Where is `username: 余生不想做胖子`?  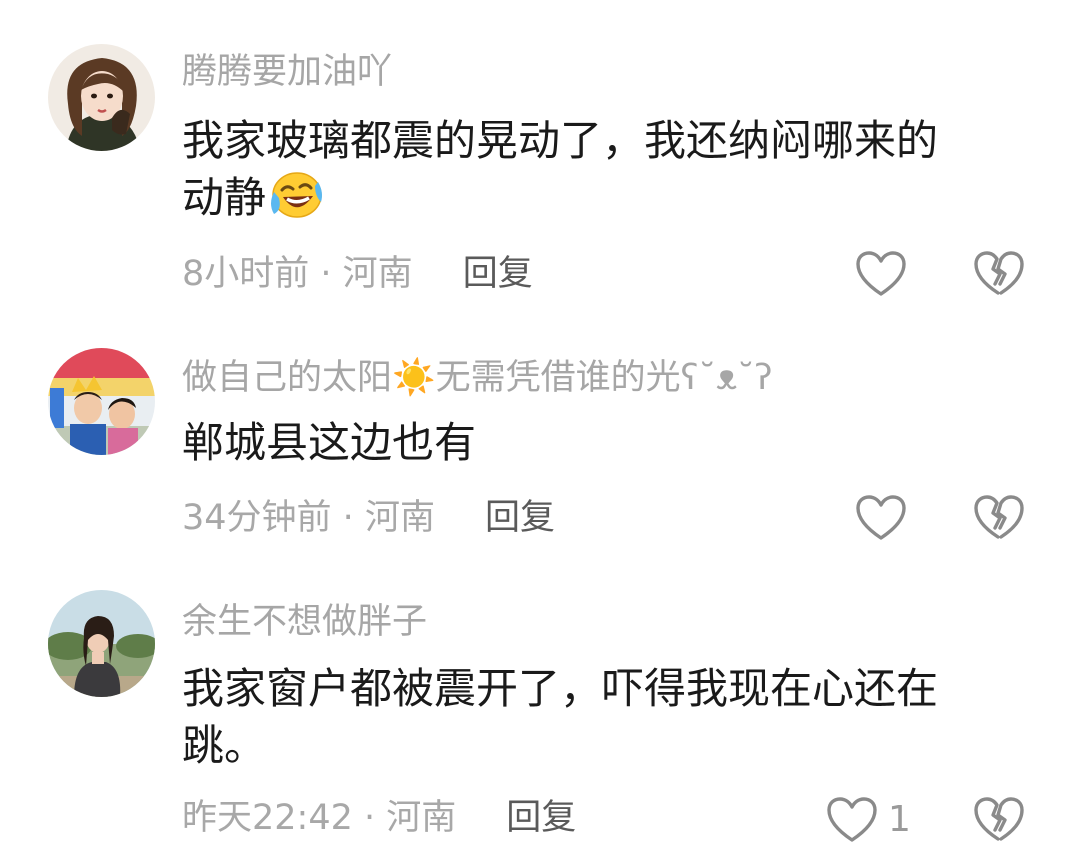 username: 余生不想做胖子 is located at coordinates (304, 622).